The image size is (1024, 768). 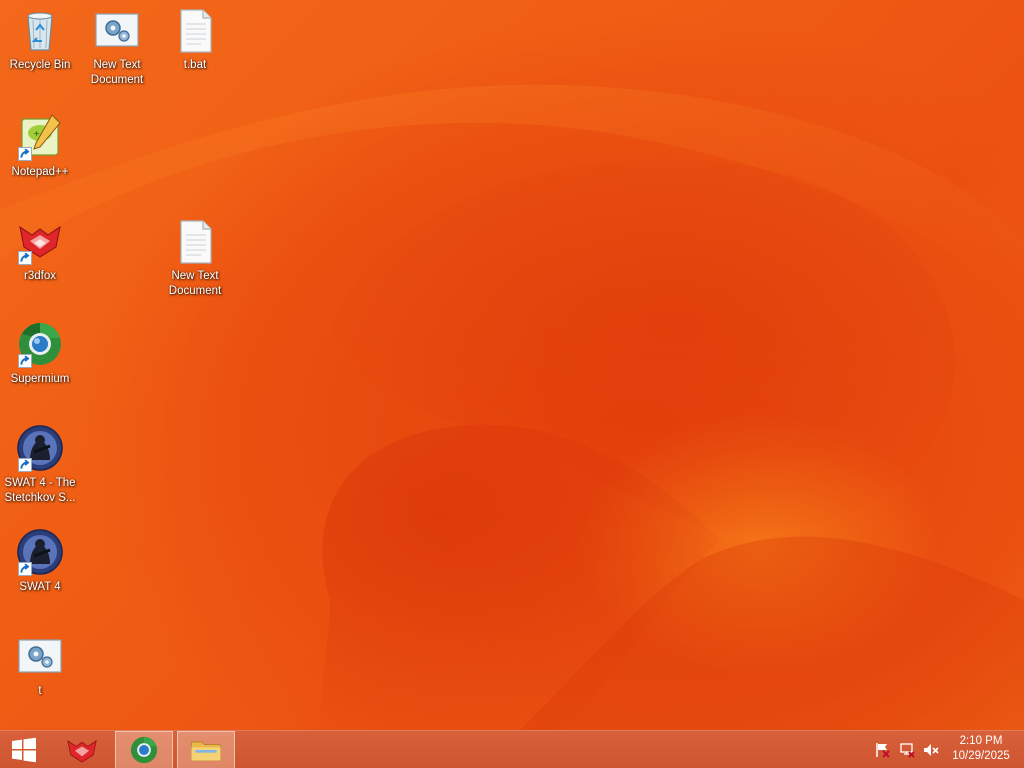 What do you see at coordinates (981, 756) in the screenshot?
I see `clock-date: 10/29/2025` at bounding box center [981, 756].